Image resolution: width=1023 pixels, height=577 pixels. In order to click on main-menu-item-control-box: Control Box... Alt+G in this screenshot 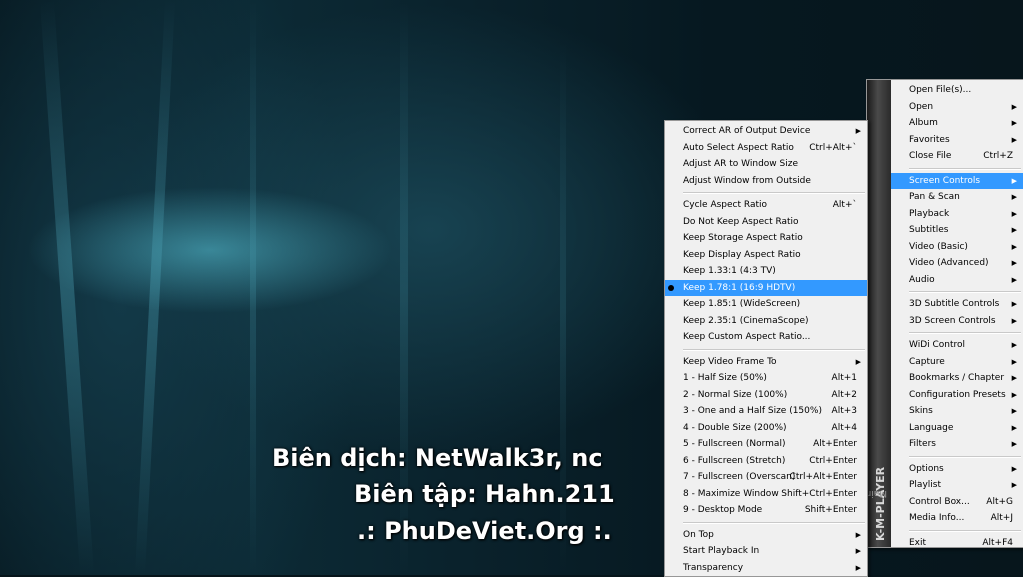, I will do `click(957, 502)`.